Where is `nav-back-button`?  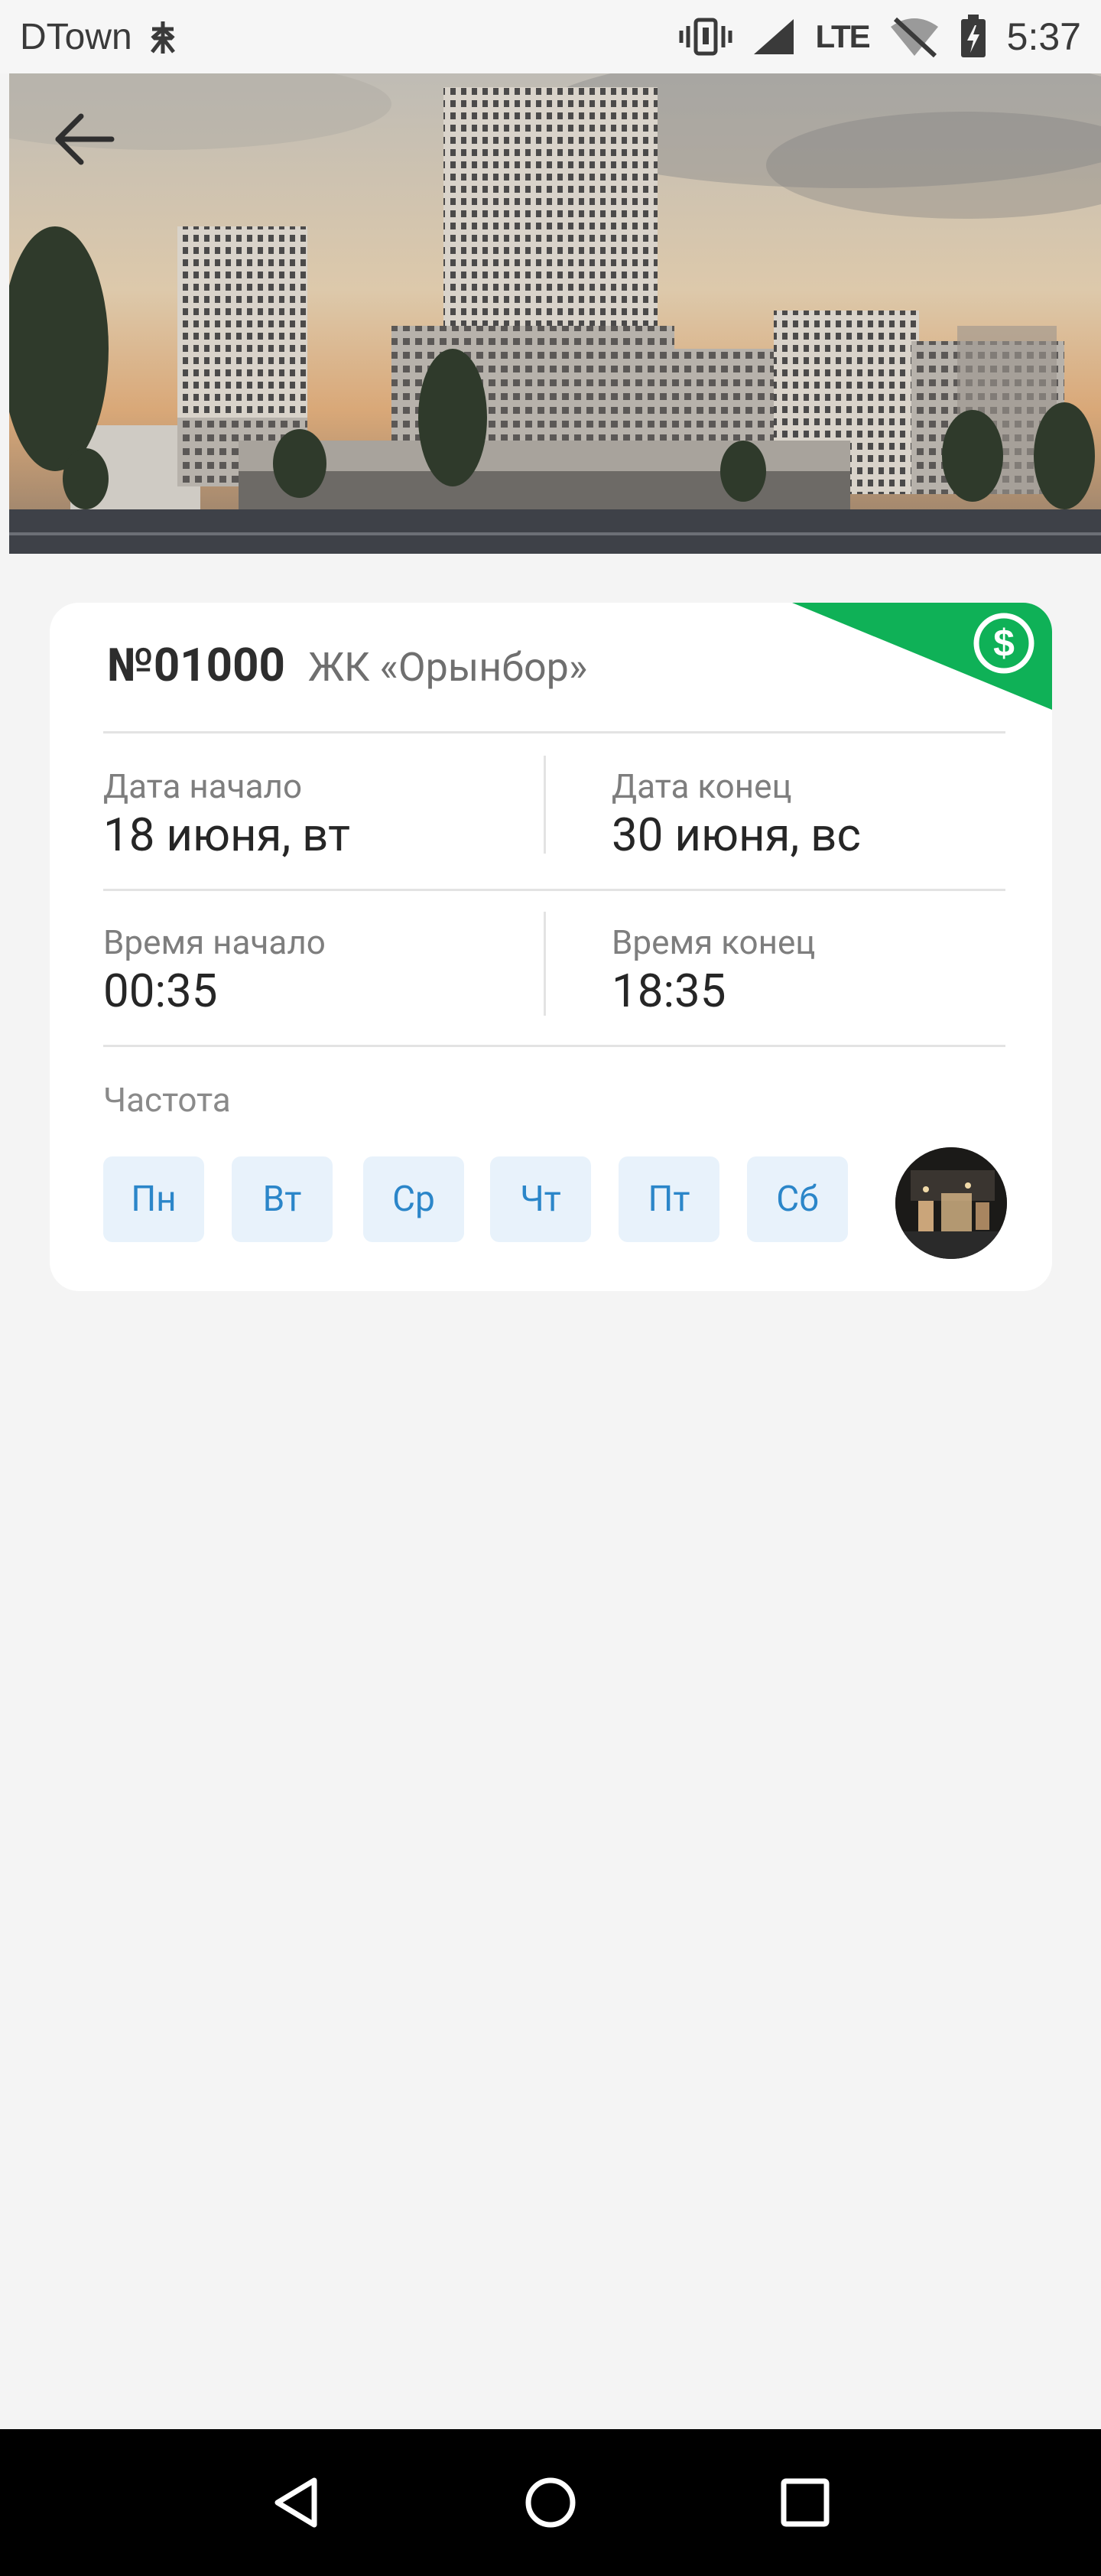
nav-back-button is located at coordinates (296, 2502).